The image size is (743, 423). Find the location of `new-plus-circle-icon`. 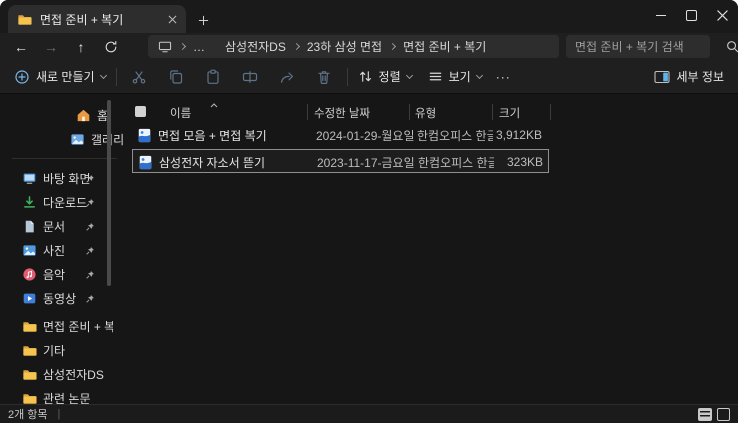

new-plus-circle-icon is located at coordinates (22, 77).